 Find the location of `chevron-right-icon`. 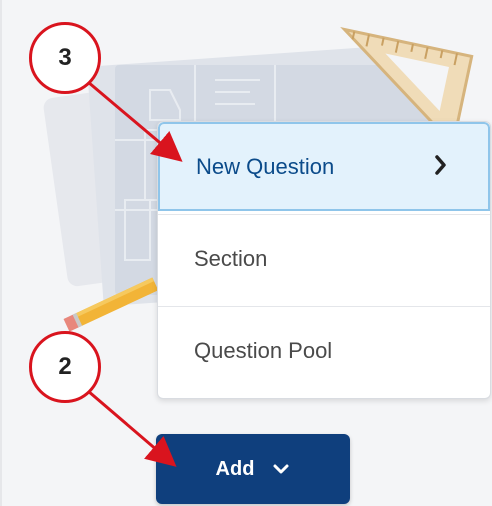

chevron-right-icon is located at coordinates (440, 165).